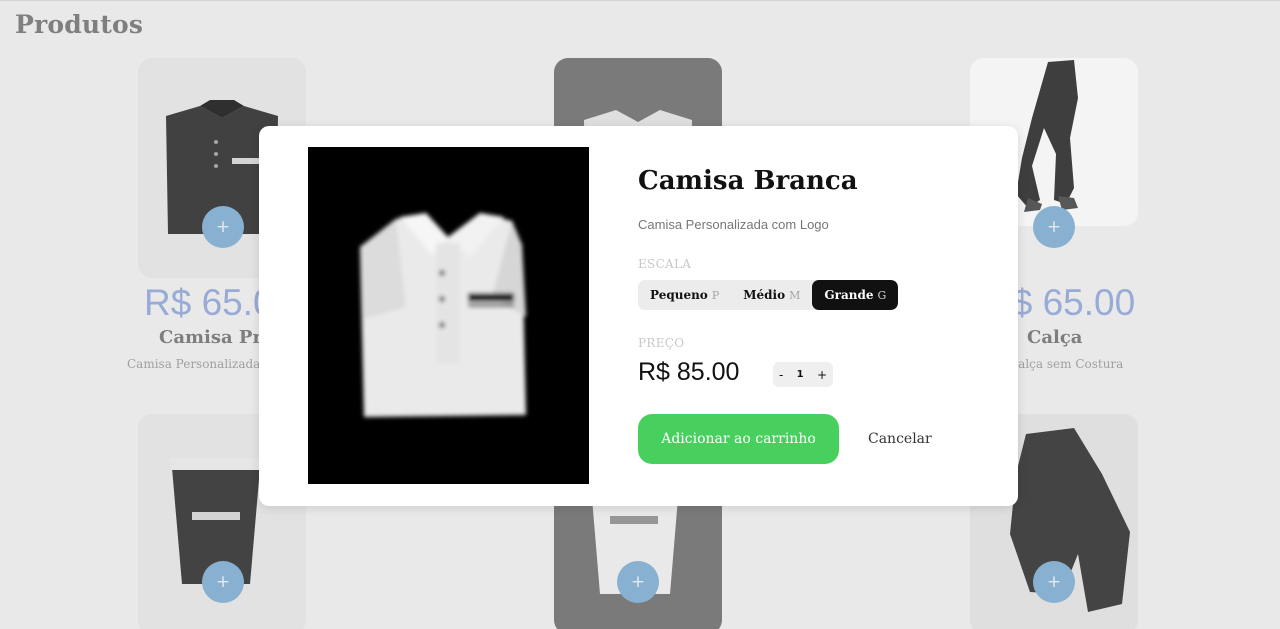 This screenshot has height=629, width=1280. I want to click on modal-price: R$ 85.00, so click(689, 372).